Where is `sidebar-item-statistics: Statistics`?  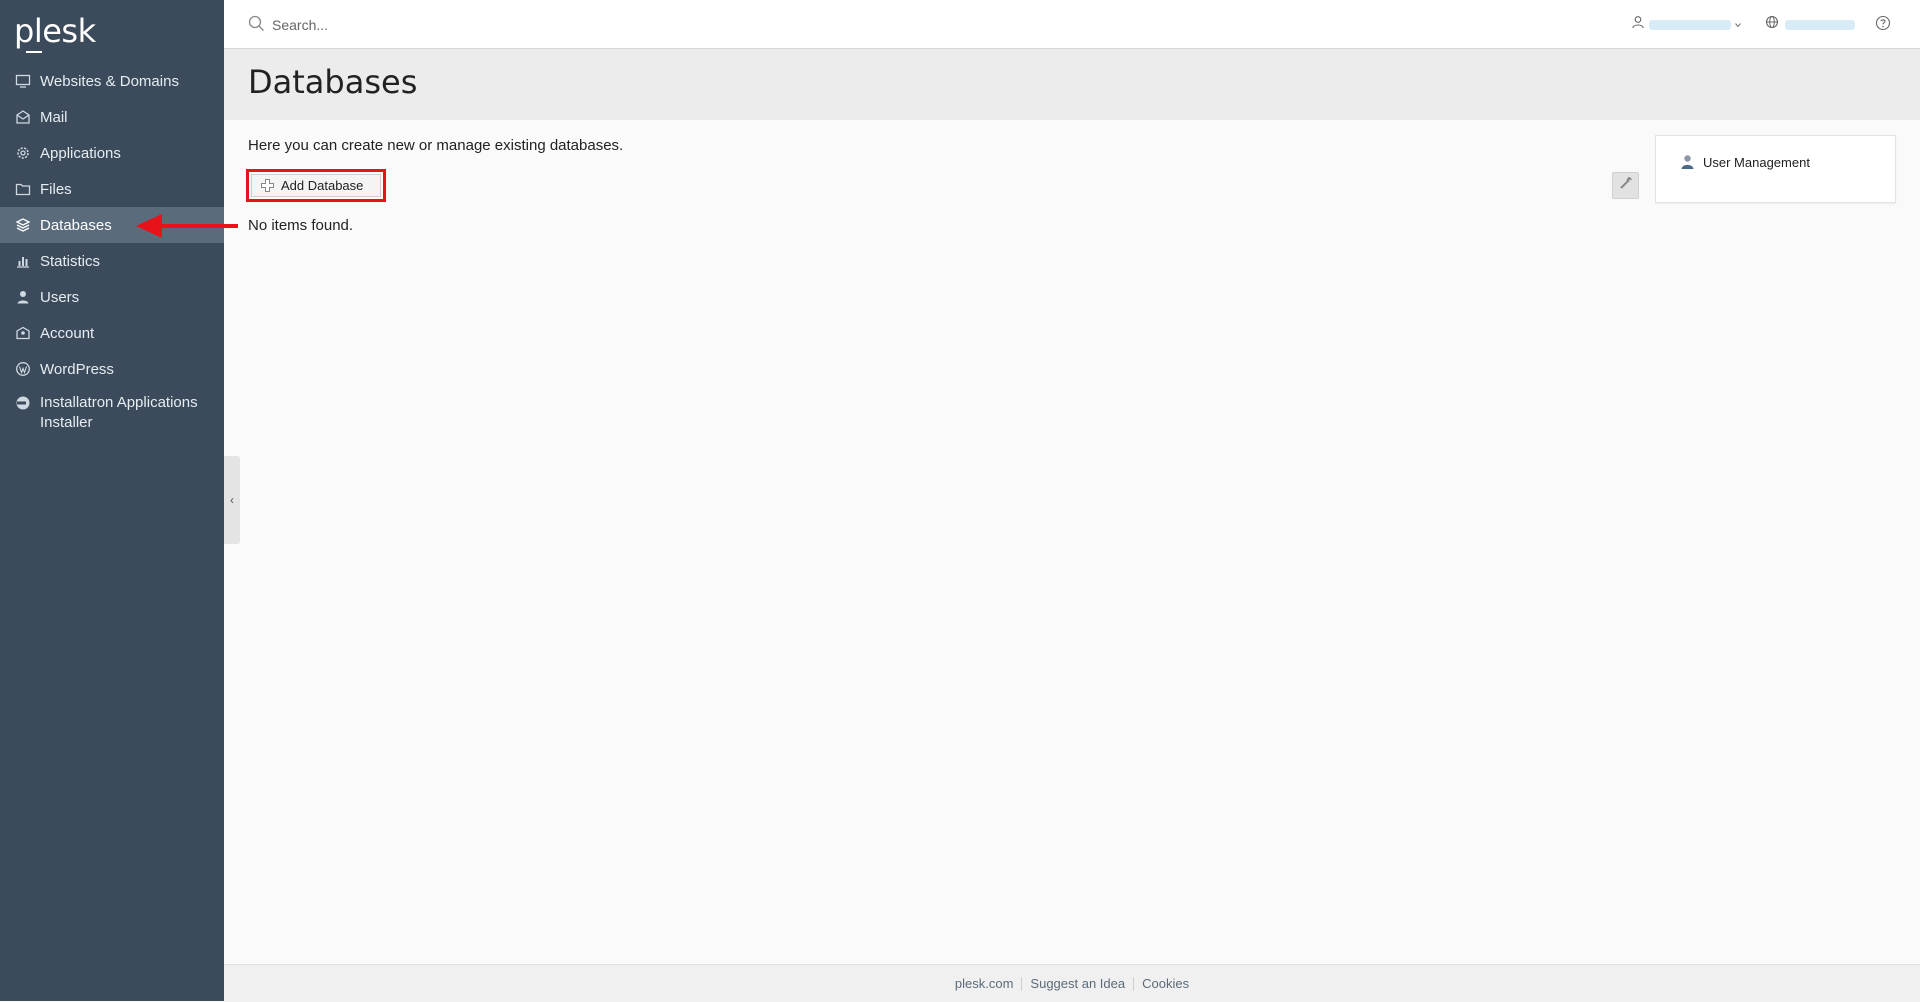
sidebar-item-statistics: Statistics is located at coordinates (112, 261).